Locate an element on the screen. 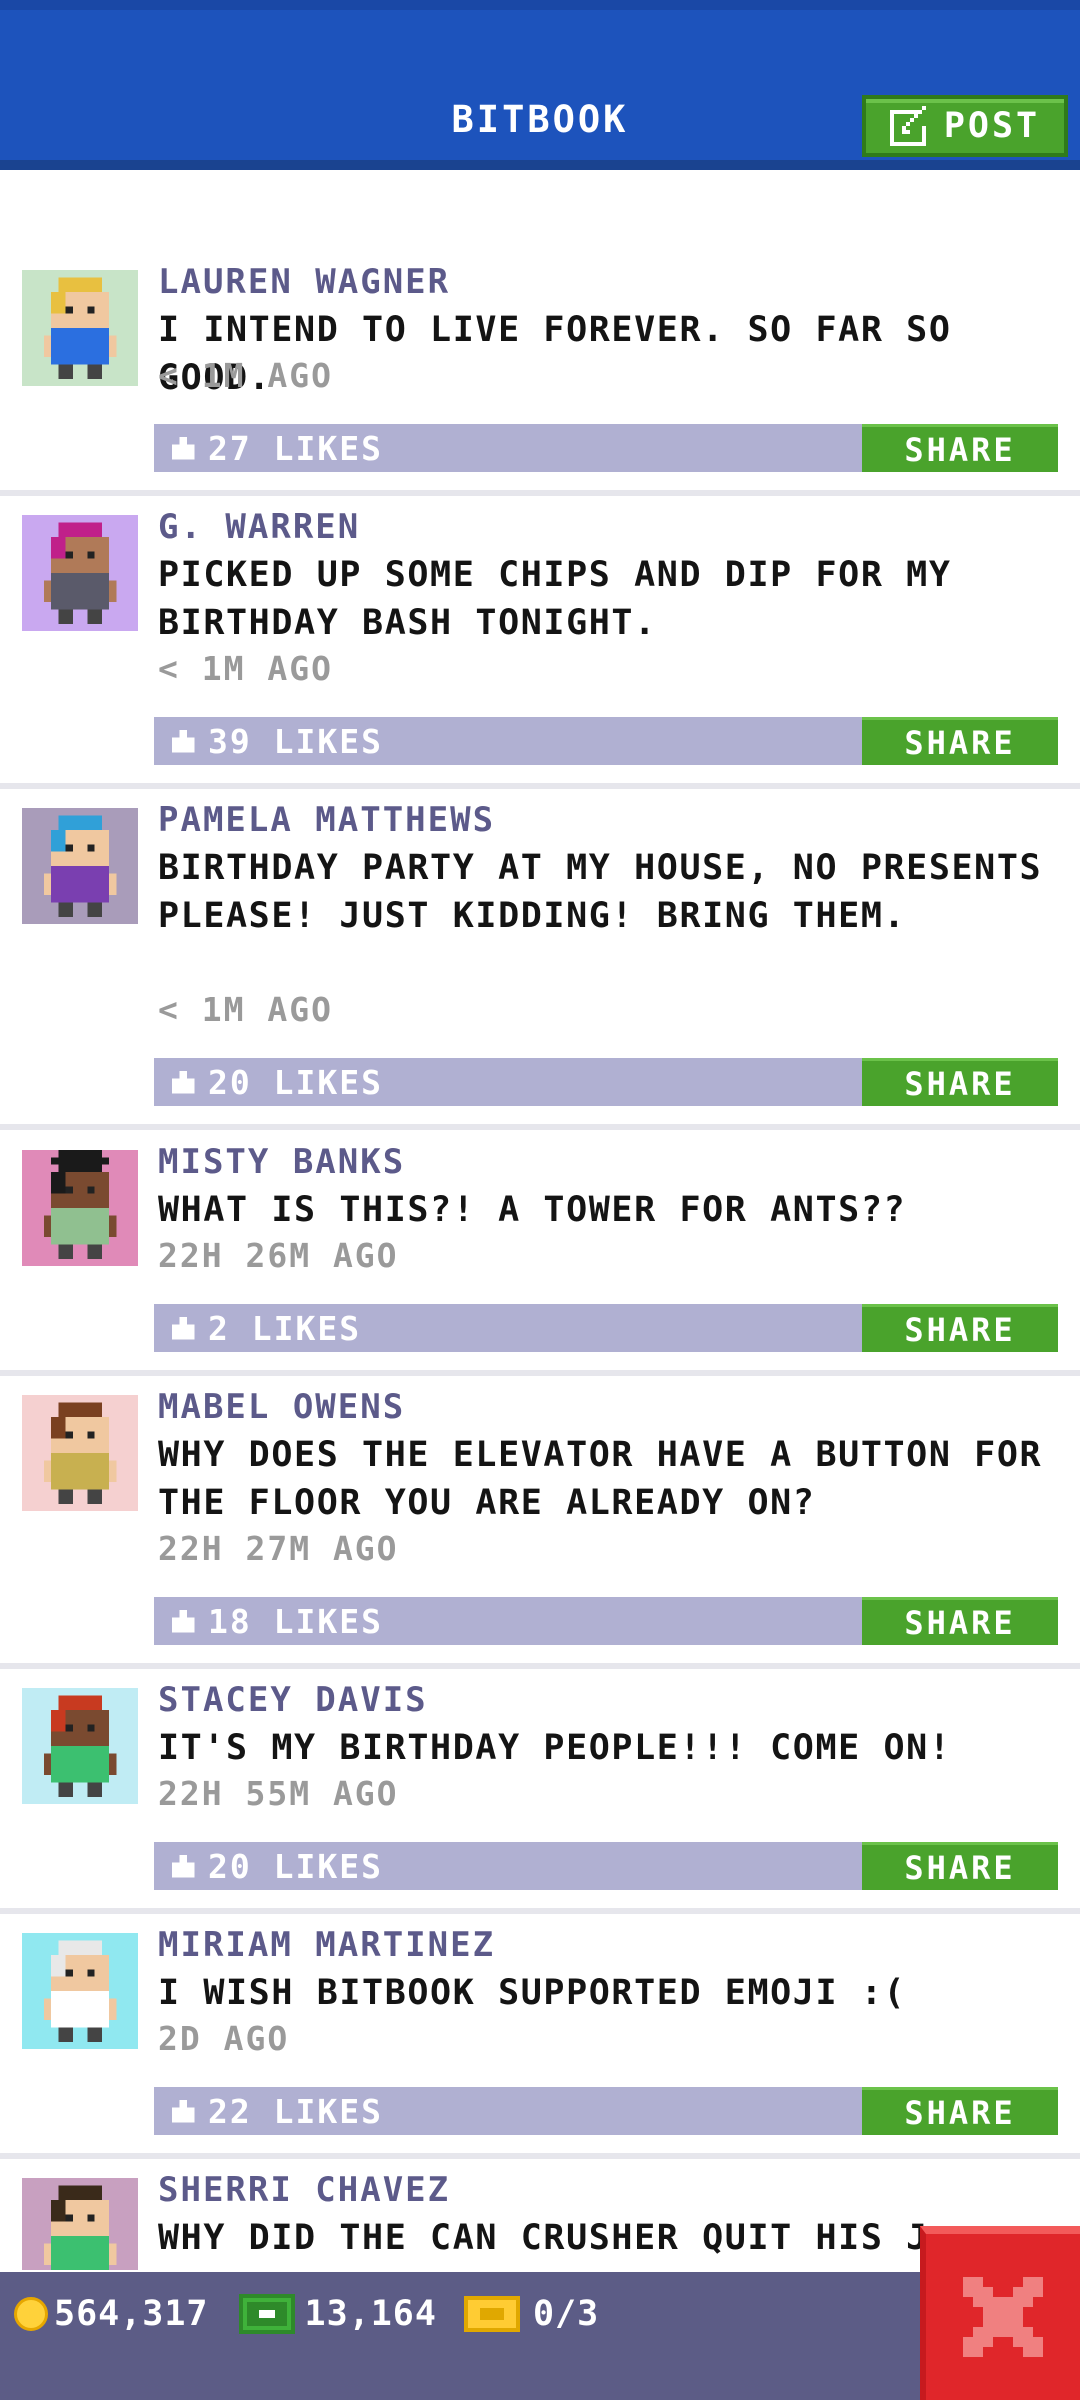 Image resolution: width=1080 pixels, height=2400 pixels. coin-icon is located at coordinates (31, 2314).